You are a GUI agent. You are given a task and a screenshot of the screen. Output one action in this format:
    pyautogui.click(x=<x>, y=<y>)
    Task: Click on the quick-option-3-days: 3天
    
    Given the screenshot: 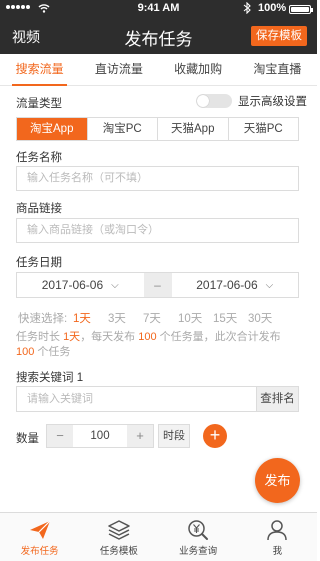 What is the action you would take?
    pyautogui.click(x=125, y=318)
    